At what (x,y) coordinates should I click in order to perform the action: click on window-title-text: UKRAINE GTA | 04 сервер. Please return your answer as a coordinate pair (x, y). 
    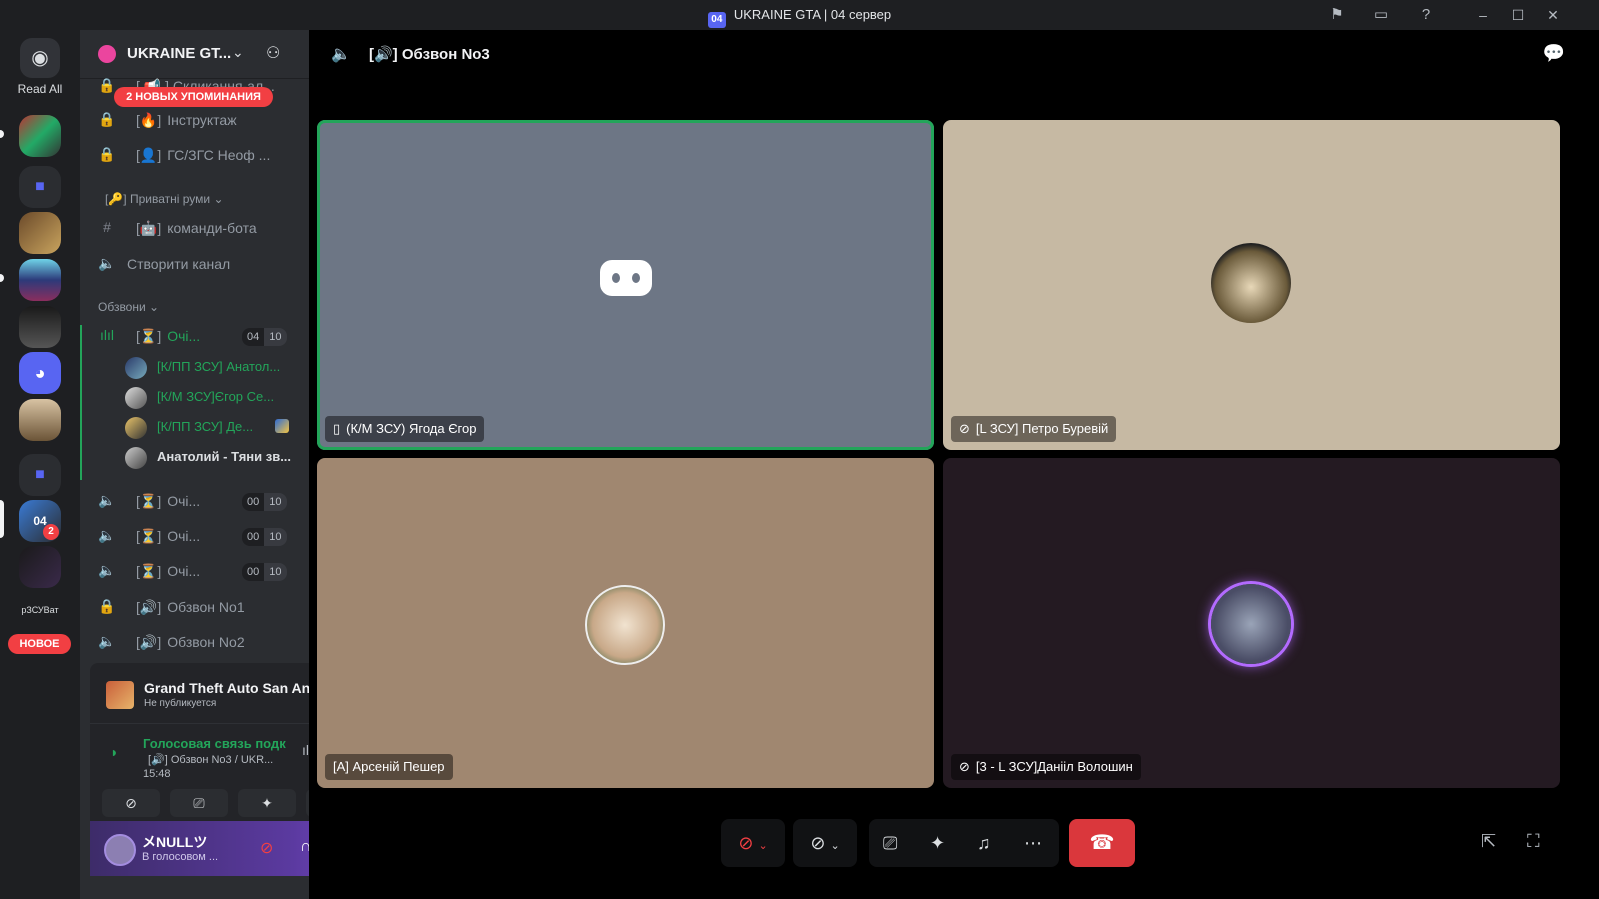
    Looking at the image, I should click on (812, 14).